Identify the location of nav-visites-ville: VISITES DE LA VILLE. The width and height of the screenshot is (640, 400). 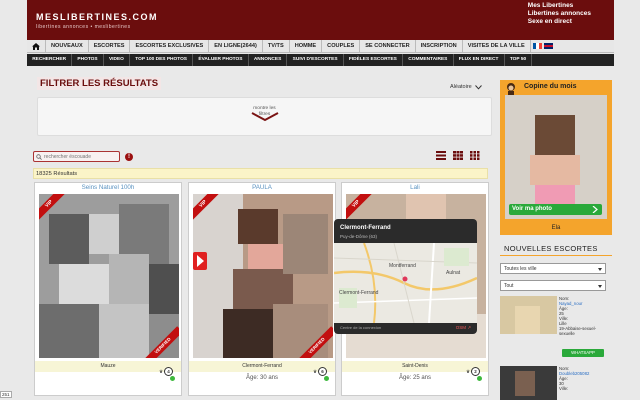
(497, 46).